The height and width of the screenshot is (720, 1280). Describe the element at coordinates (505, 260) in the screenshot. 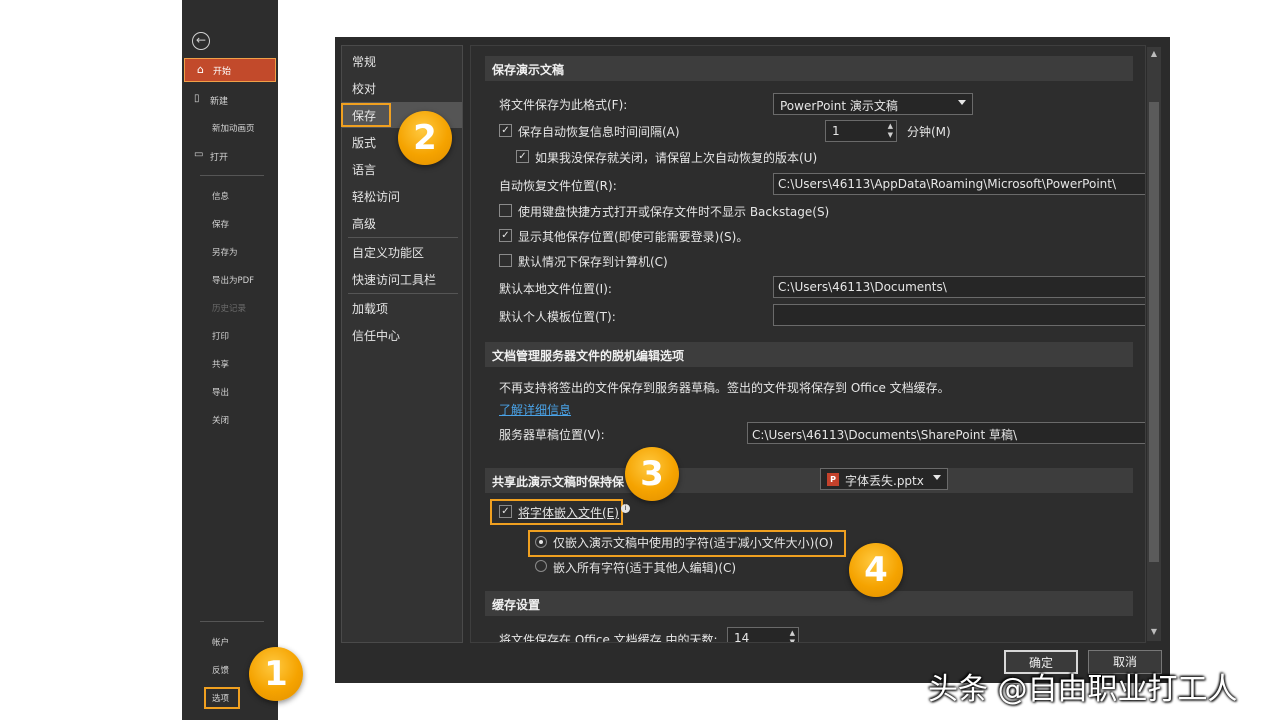

I see `save-to-computer-checkbox` at that location.